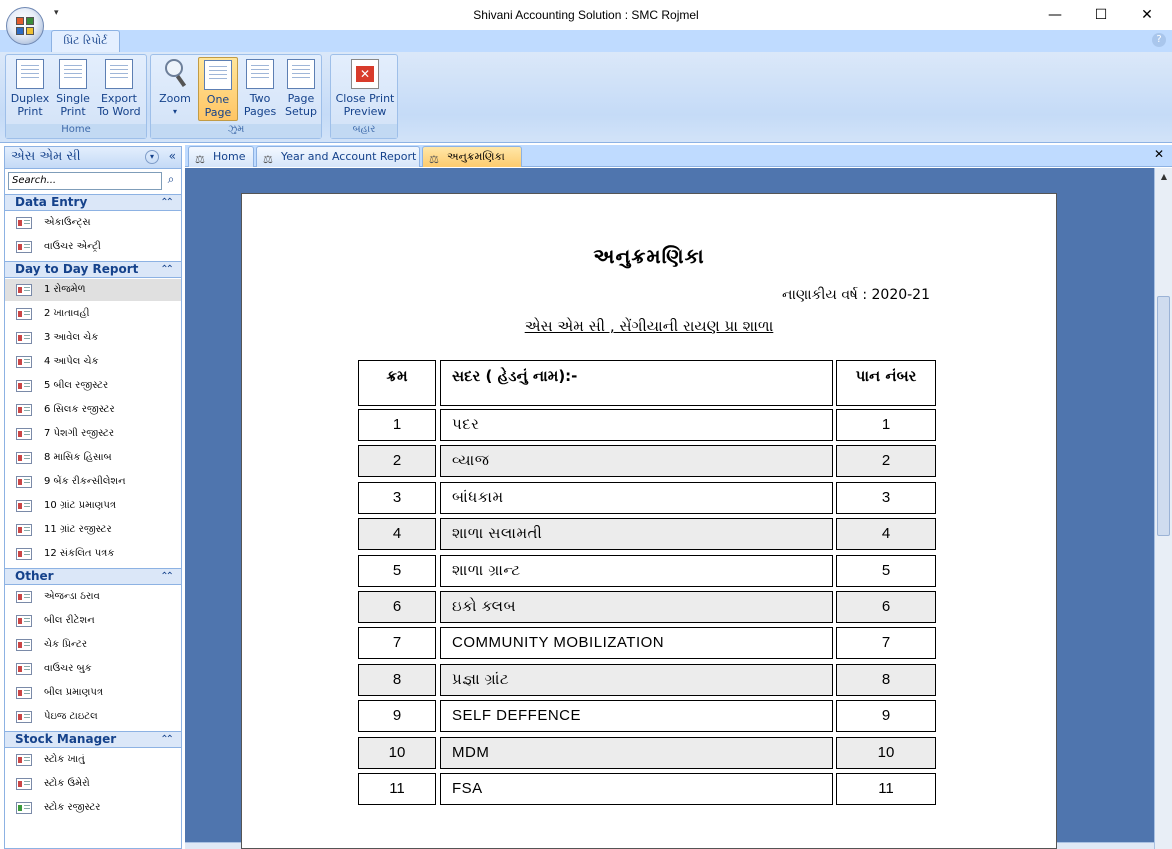  Describe the element at coordinates (64, 759) in the screenshot. I see `nav-item-label: સ્ટોક ખાતું` at that location.